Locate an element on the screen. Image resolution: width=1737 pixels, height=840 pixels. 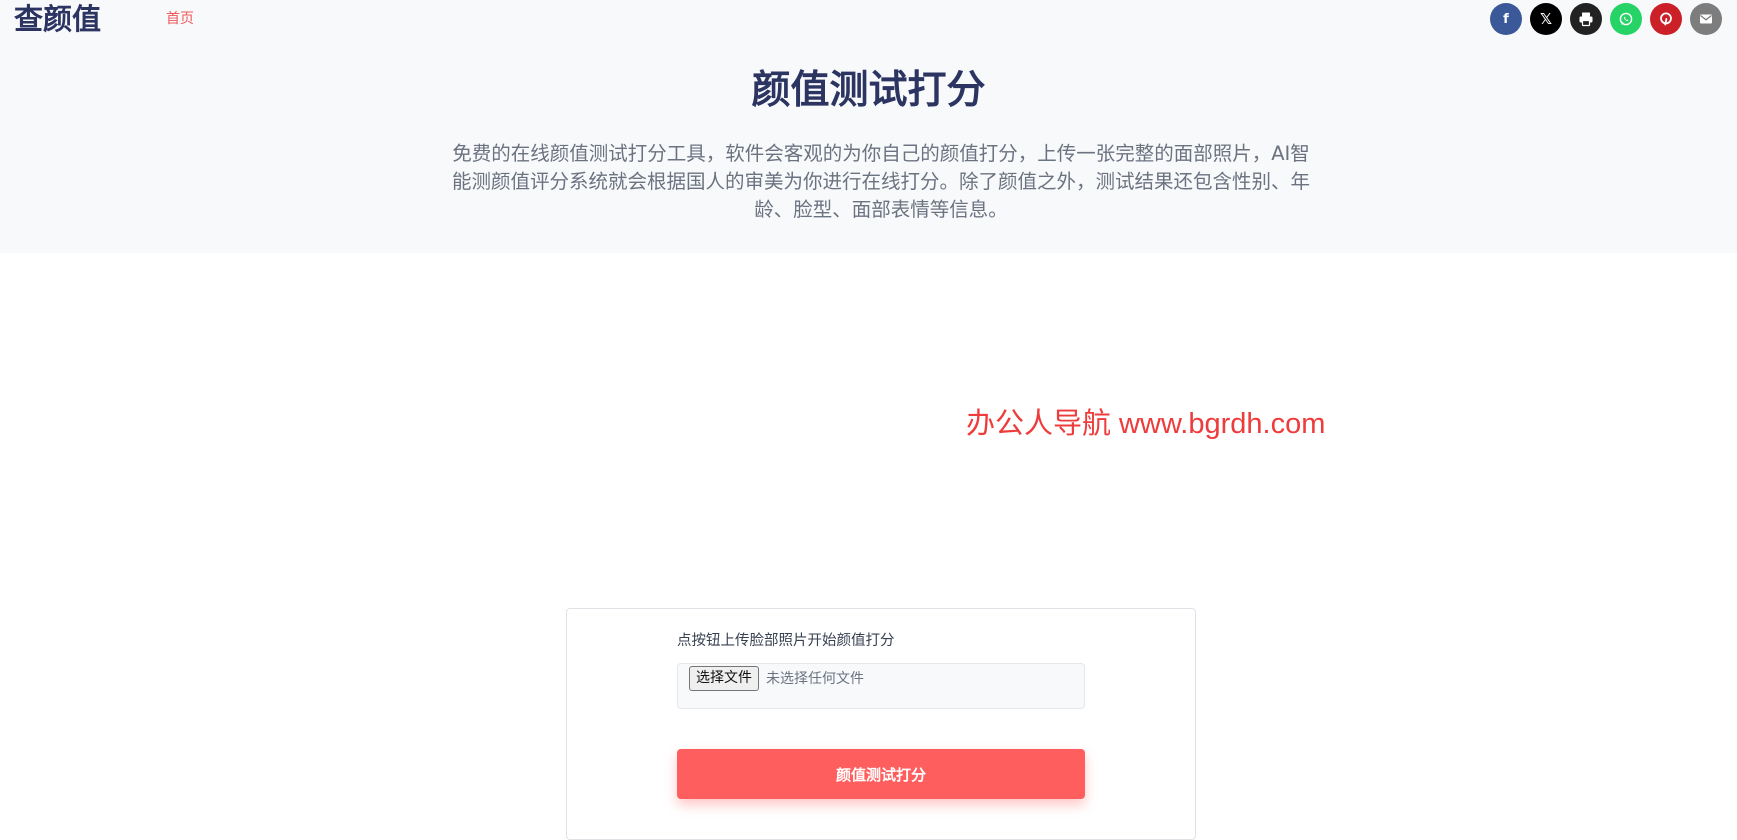
pinterest-icon is located at coordinates (1666, 19).